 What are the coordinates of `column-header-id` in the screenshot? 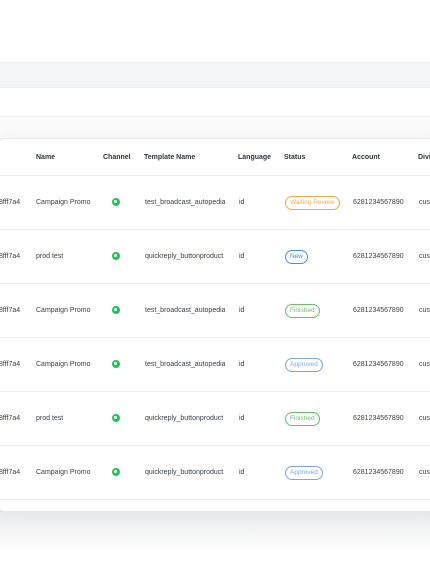 It's located at (18, 157).